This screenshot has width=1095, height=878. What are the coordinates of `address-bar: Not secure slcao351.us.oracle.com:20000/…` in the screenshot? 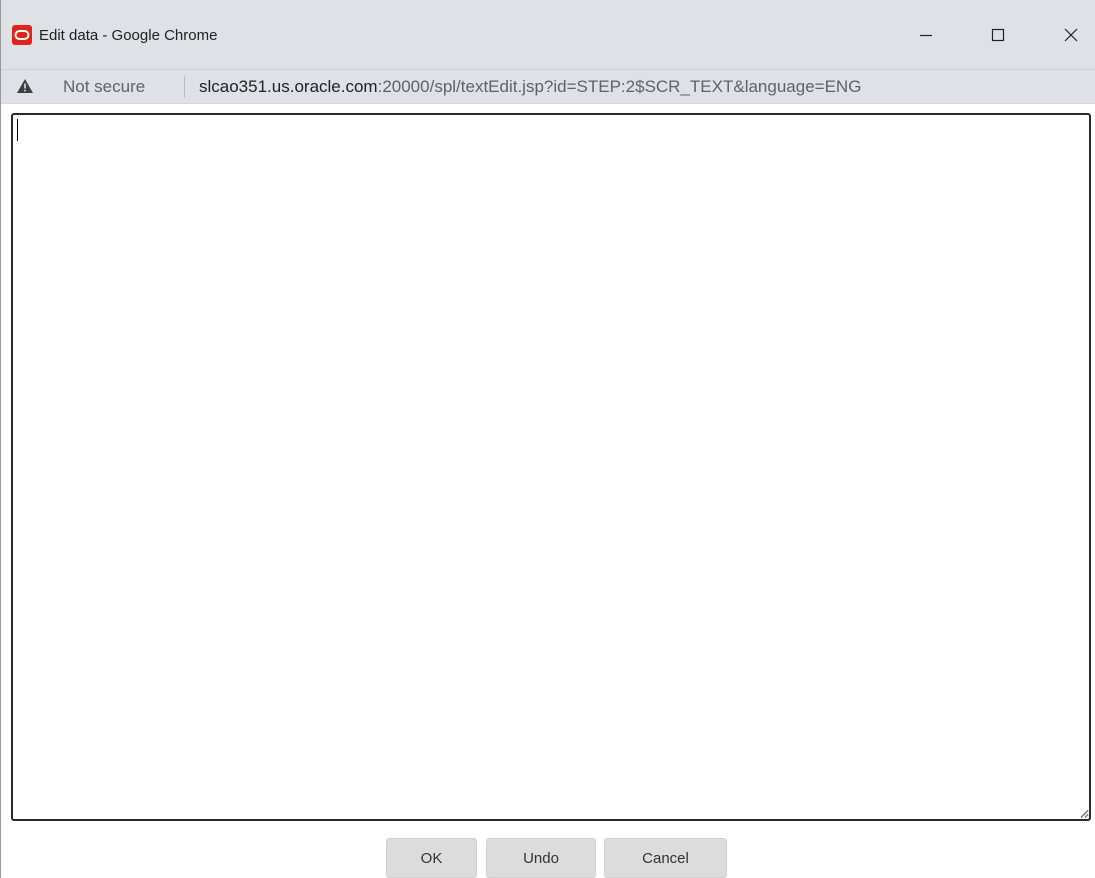 It's located at (548, 86).